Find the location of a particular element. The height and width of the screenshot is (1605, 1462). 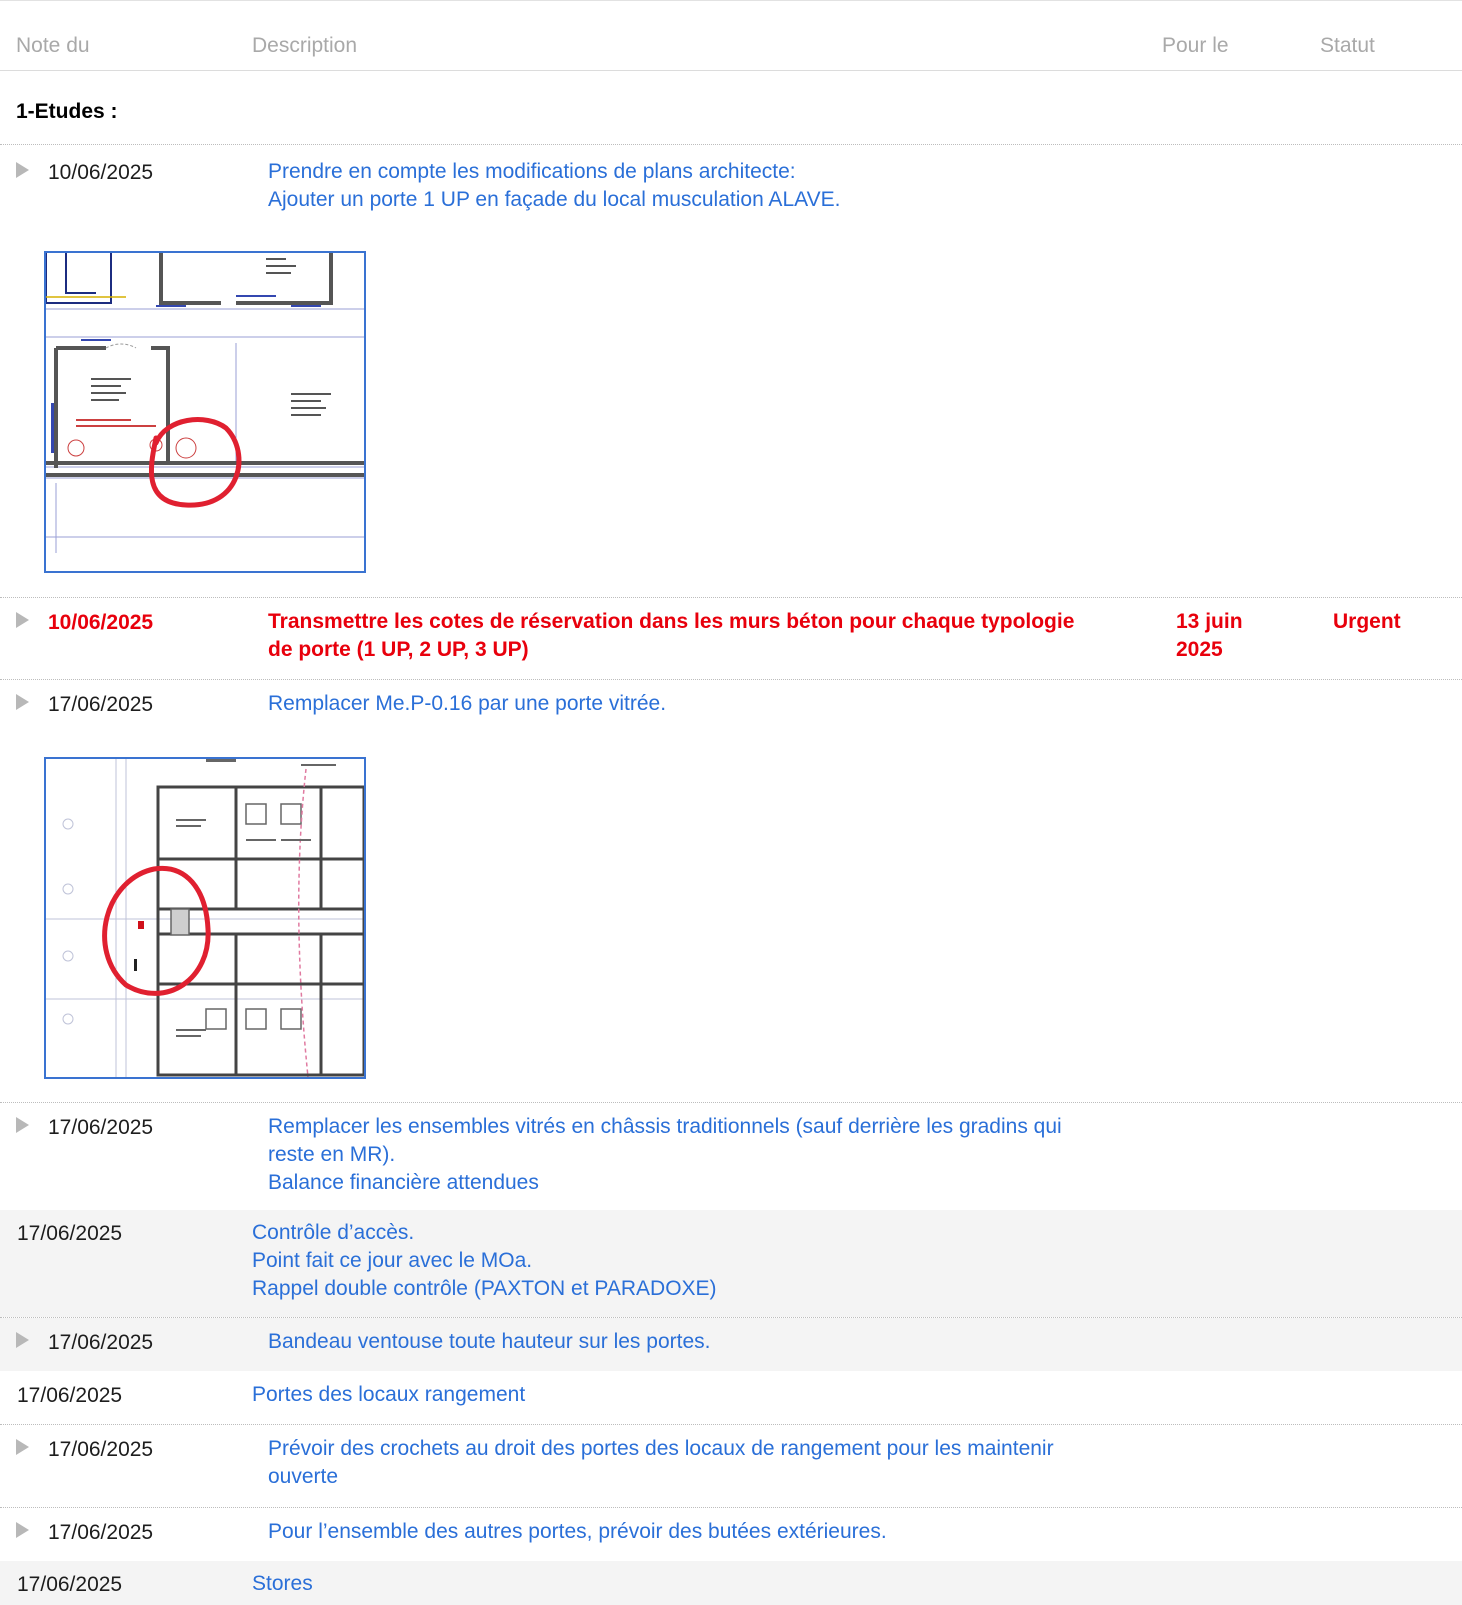

table-row: 17/06/2025 Portes des locaux rangement is located at coordinates (731, 1397).